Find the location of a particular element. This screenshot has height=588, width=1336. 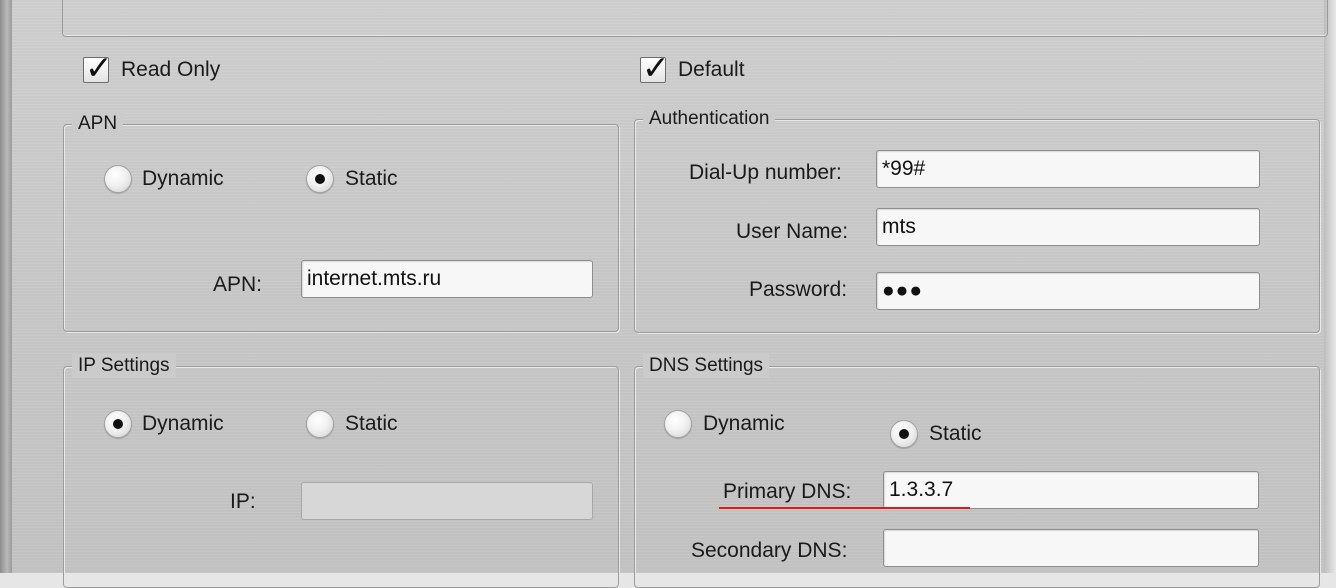

apn-dynamic-label: Dynamic is located at coordinates (183, 178).